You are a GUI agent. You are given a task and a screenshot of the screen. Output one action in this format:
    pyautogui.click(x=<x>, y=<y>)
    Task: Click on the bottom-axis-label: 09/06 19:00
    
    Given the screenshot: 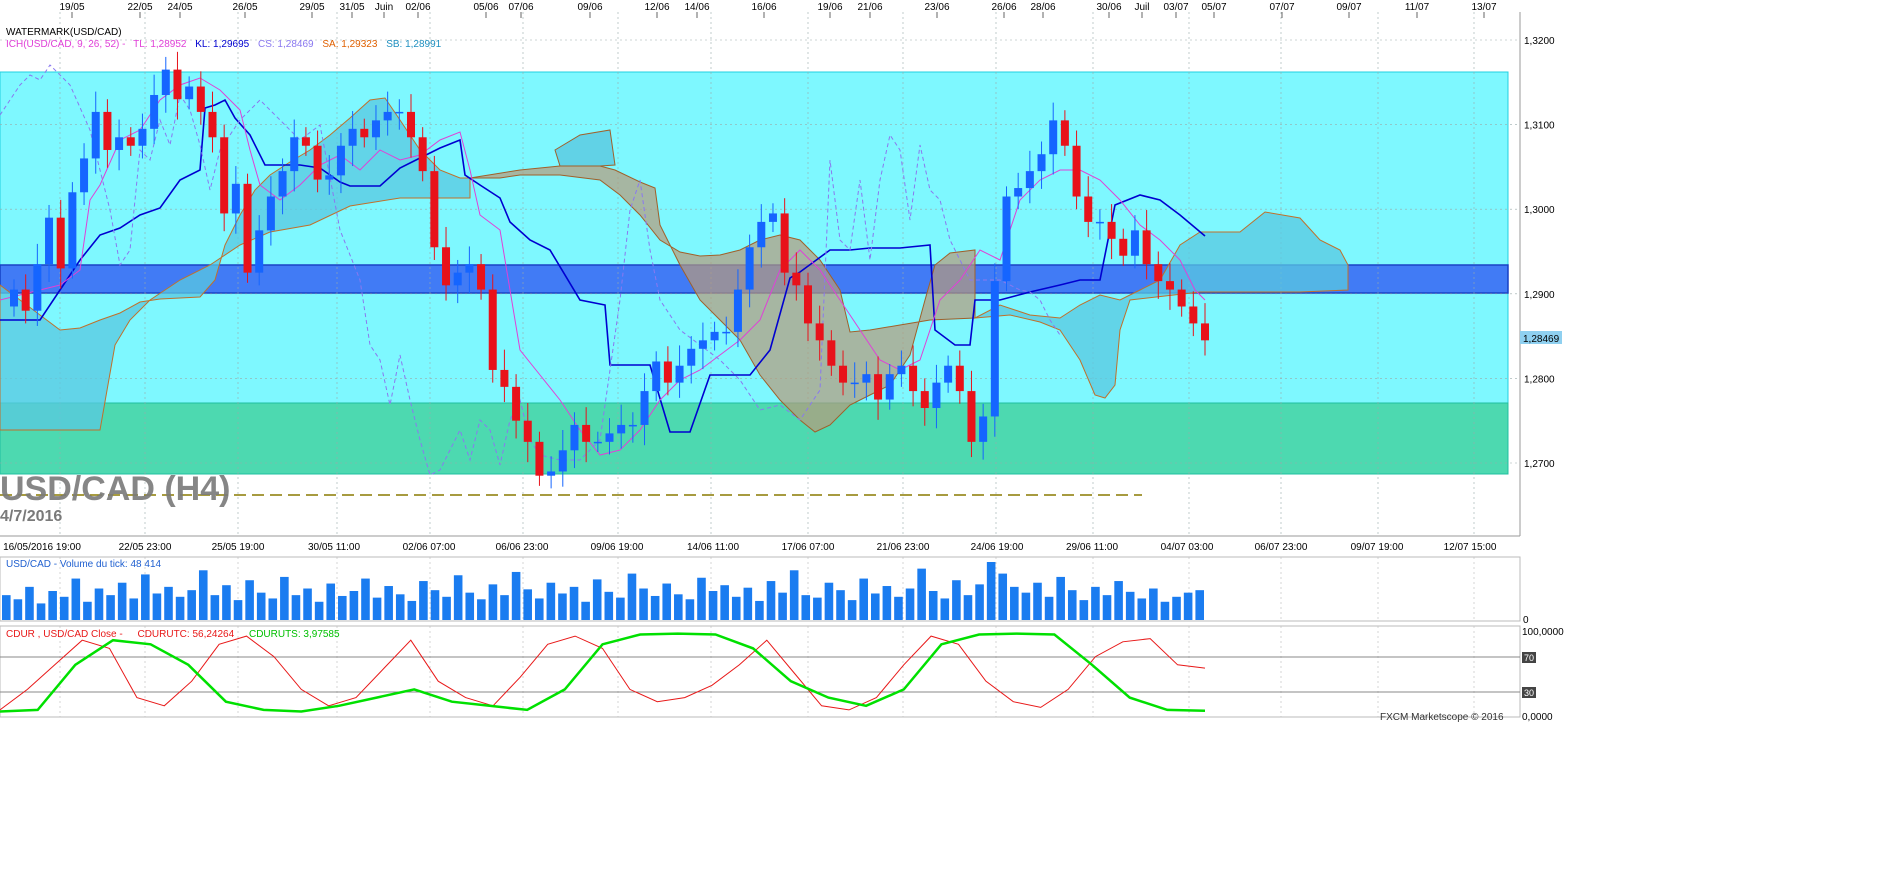 What is the action you would take?
    pyautogui.click(x=617, y=547)
    